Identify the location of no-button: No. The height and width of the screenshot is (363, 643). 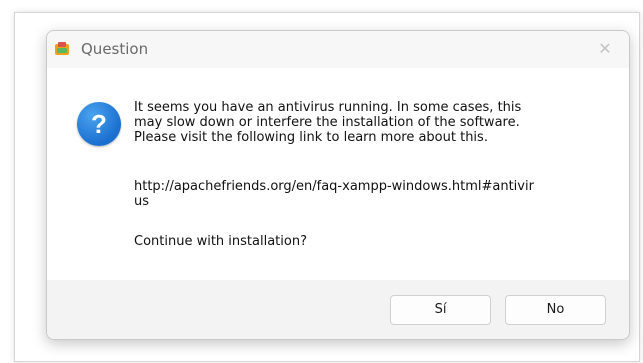
(555, 310).